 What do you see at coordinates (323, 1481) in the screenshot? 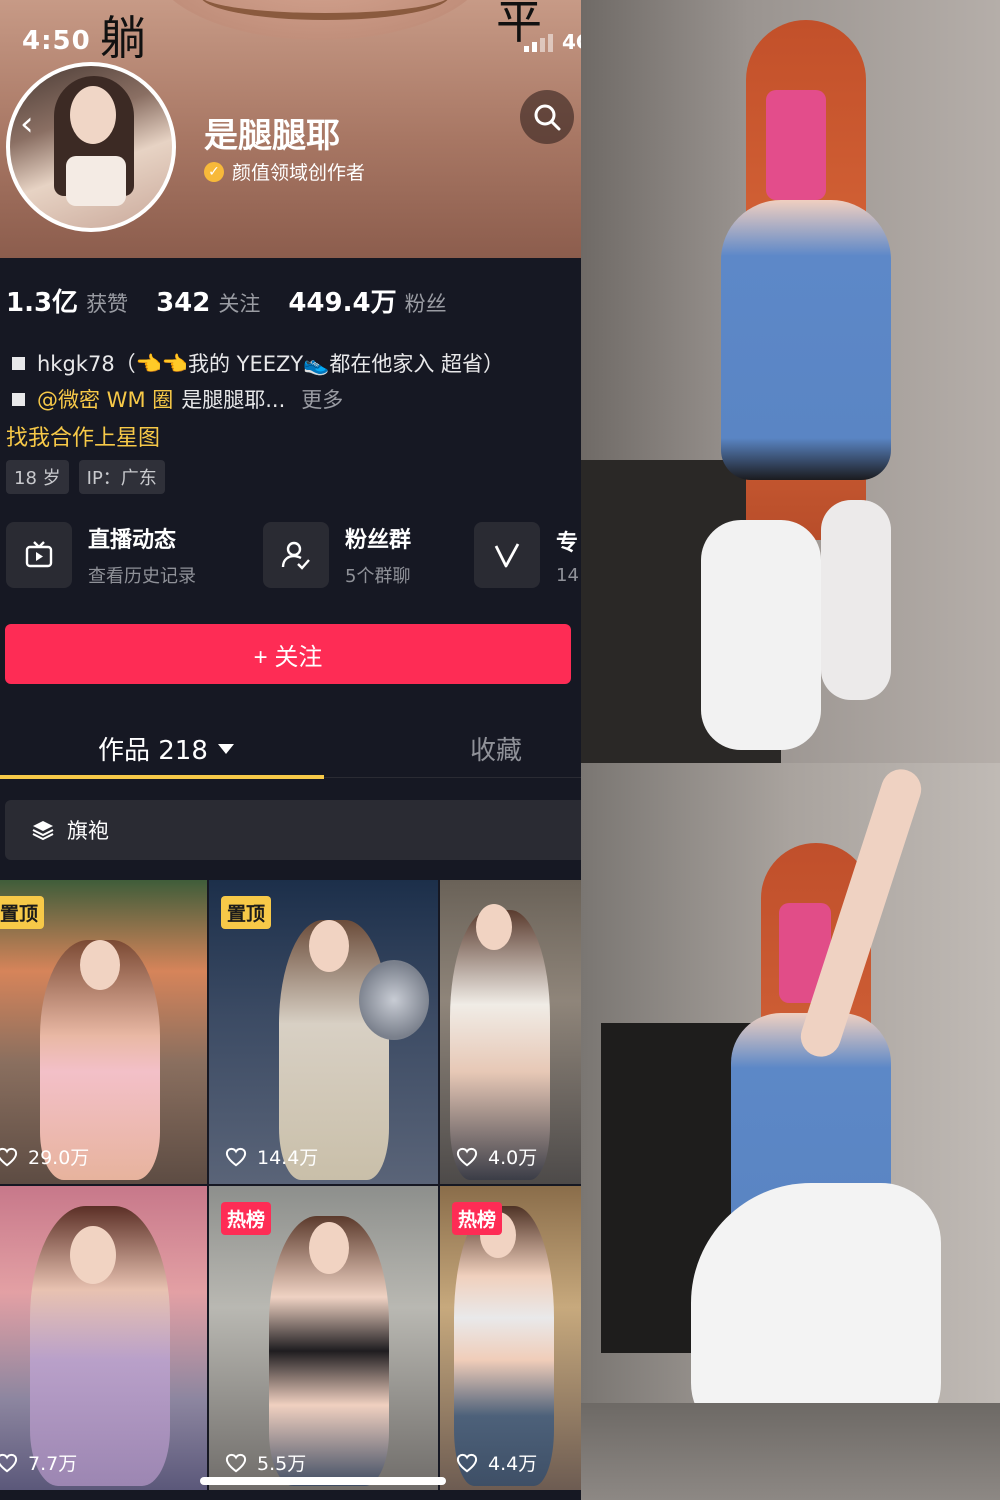
I see `home-indicator` at bounding box center [323, 1481].